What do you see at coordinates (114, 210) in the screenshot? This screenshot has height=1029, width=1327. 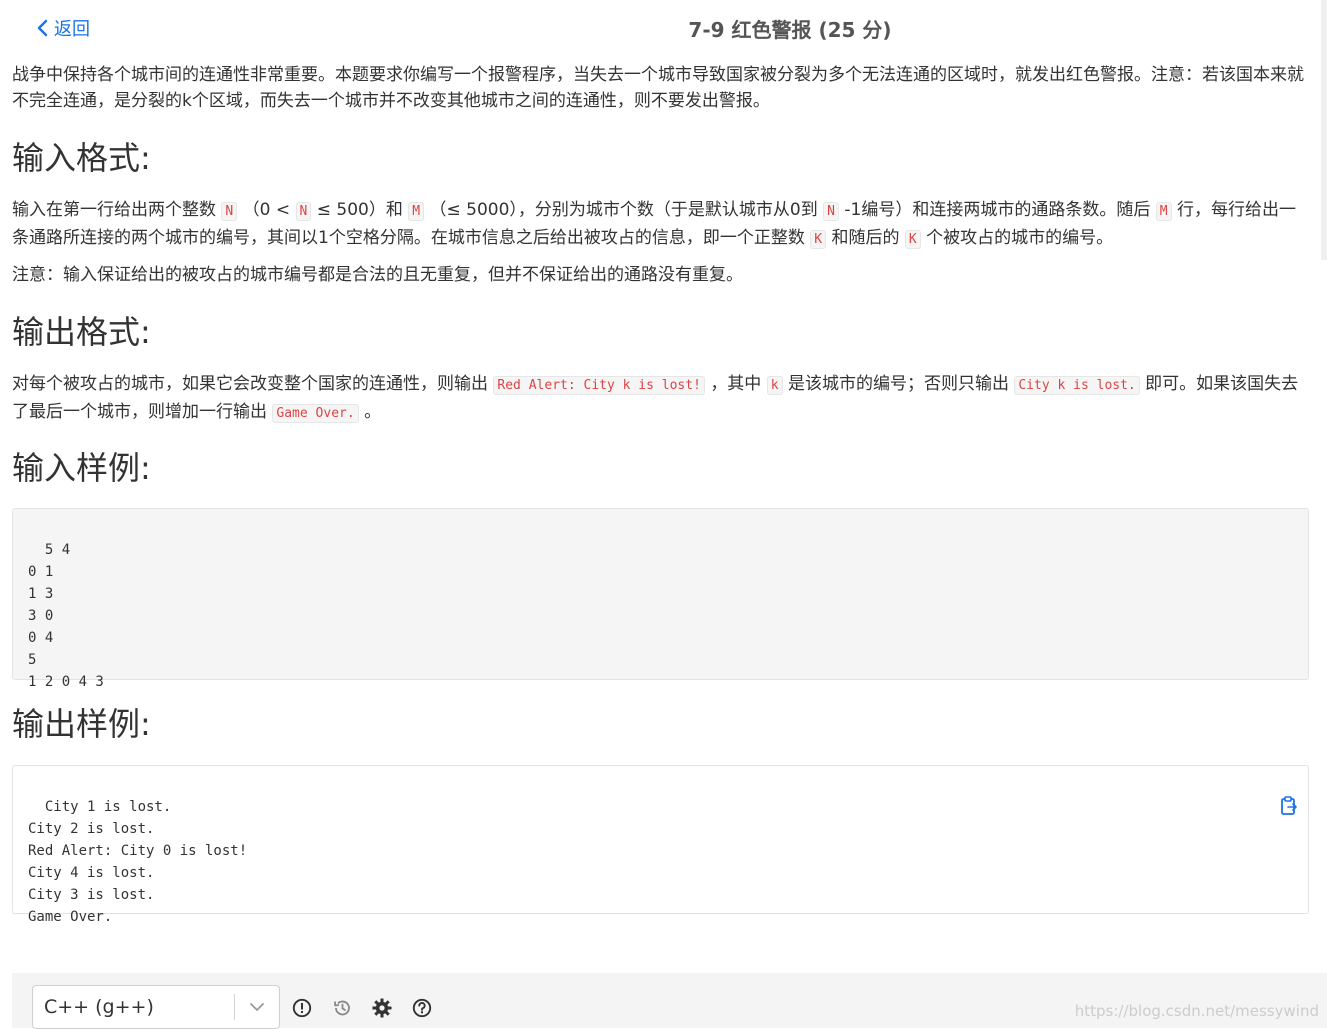 I see `text-segment: 输入在第一行给出两个整数` at bounding box center [114, 210].